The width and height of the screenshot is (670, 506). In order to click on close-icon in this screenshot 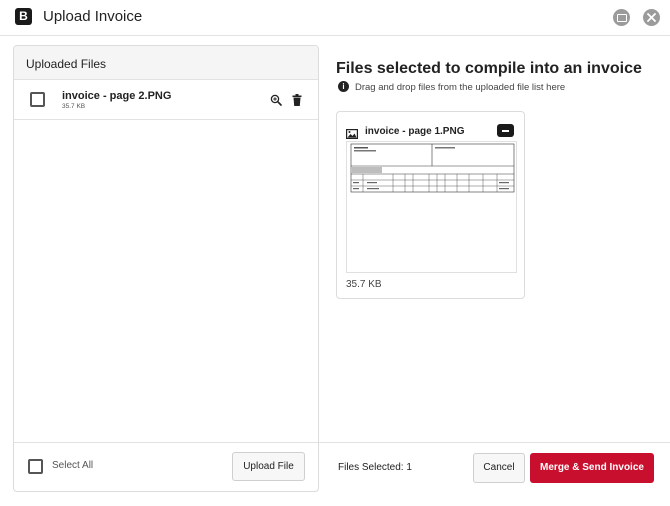, I will do `click(651, 17)`.